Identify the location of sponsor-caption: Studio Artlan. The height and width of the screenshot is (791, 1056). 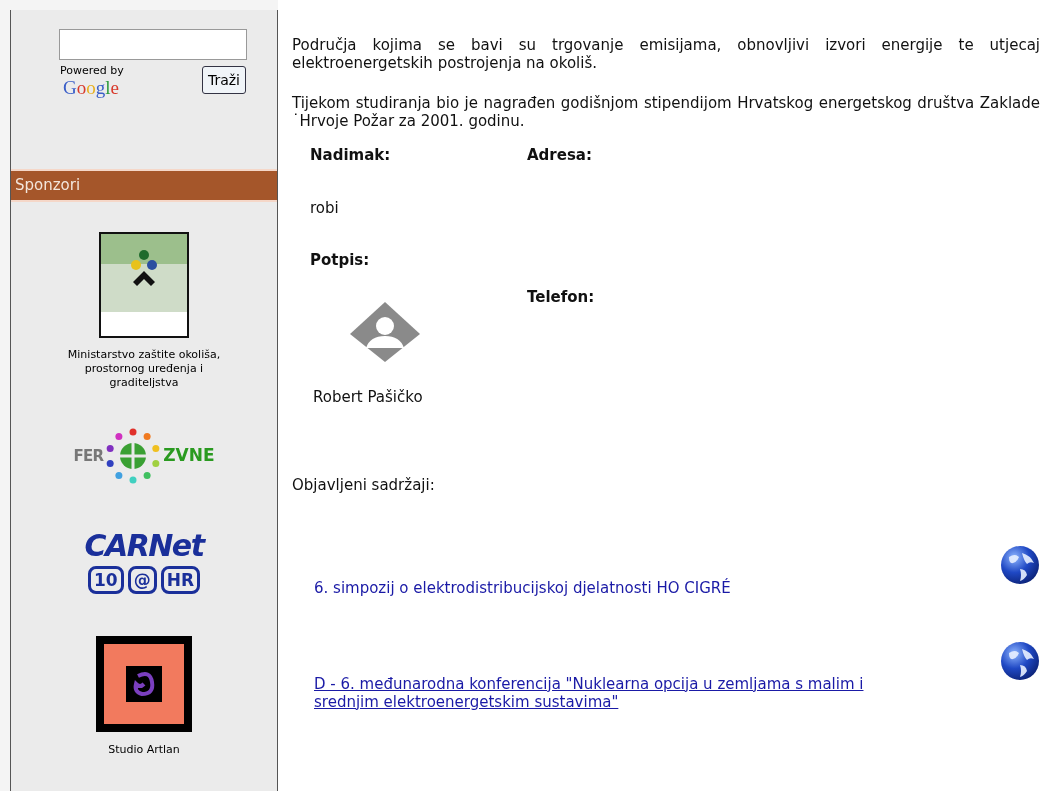
(144, 750).